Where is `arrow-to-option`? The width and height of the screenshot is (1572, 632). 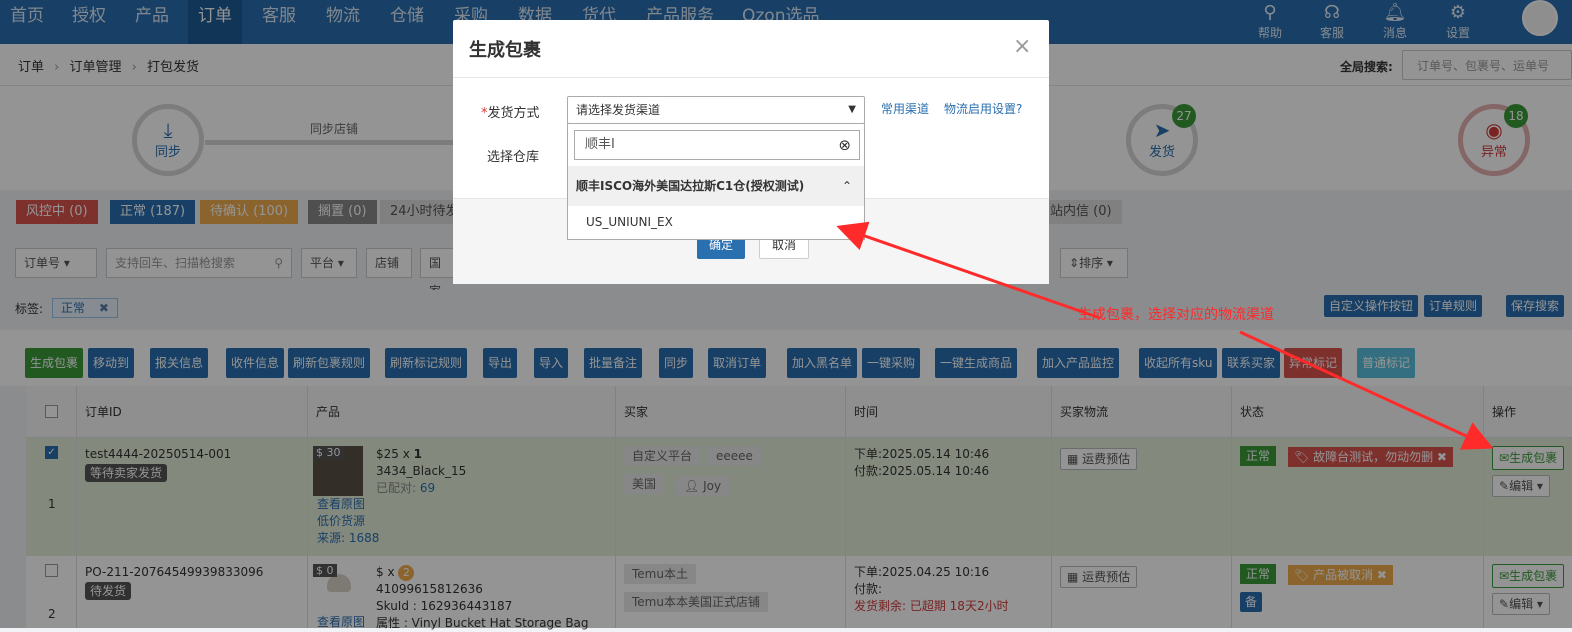 arrow-to-option is located at coordinates (968, 270).